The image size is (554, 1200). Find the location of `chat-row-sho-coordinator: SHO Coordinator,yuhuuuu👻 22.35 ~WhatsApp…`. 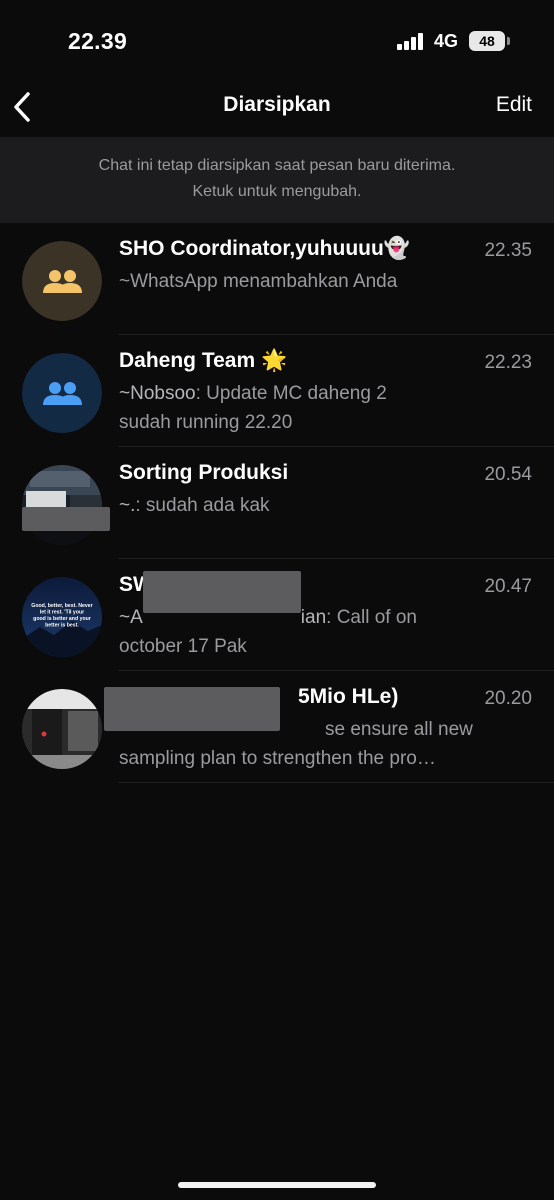

chat-row-sho-coordinator: SHO Coordinator,yuhuuuu👻 22.35 ~WhatsApp… is located at coordinates (277, 279).